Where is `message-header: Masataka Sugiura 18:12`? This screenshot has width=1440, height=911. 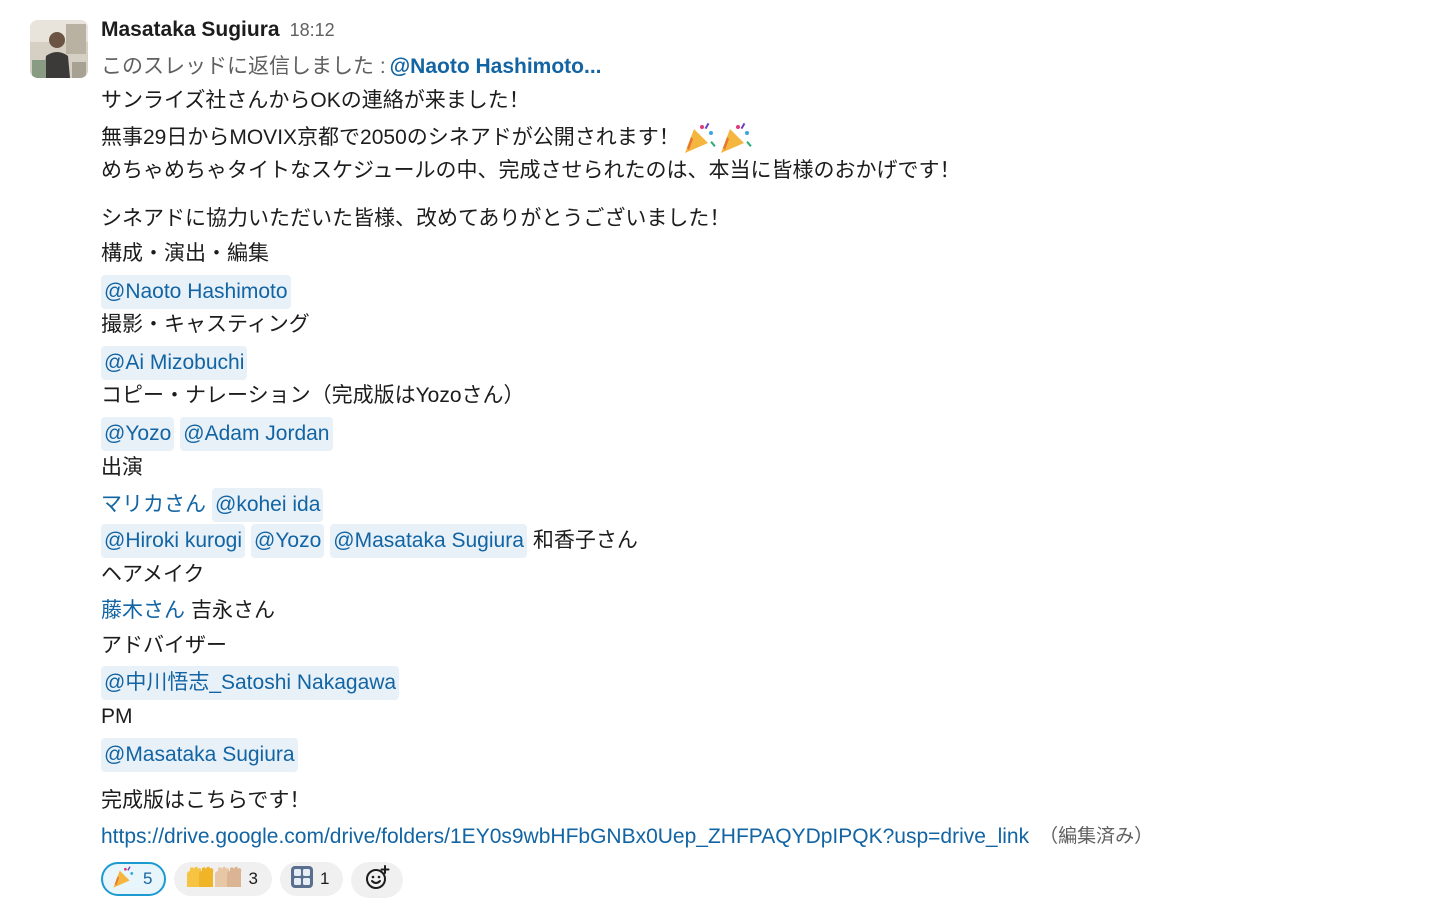 message-header: Masataka Sugiura 18:12 is located at coordinates (218, 33).